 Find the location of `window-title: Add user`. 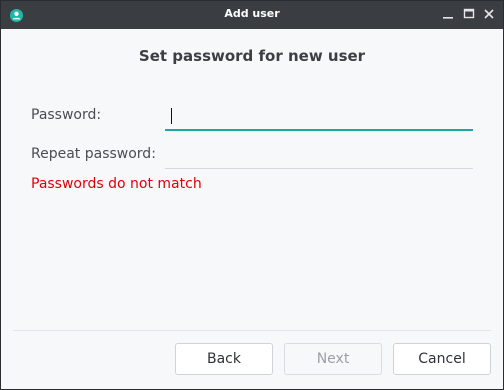

window-title: Add user is located at coordinates (252, 13).